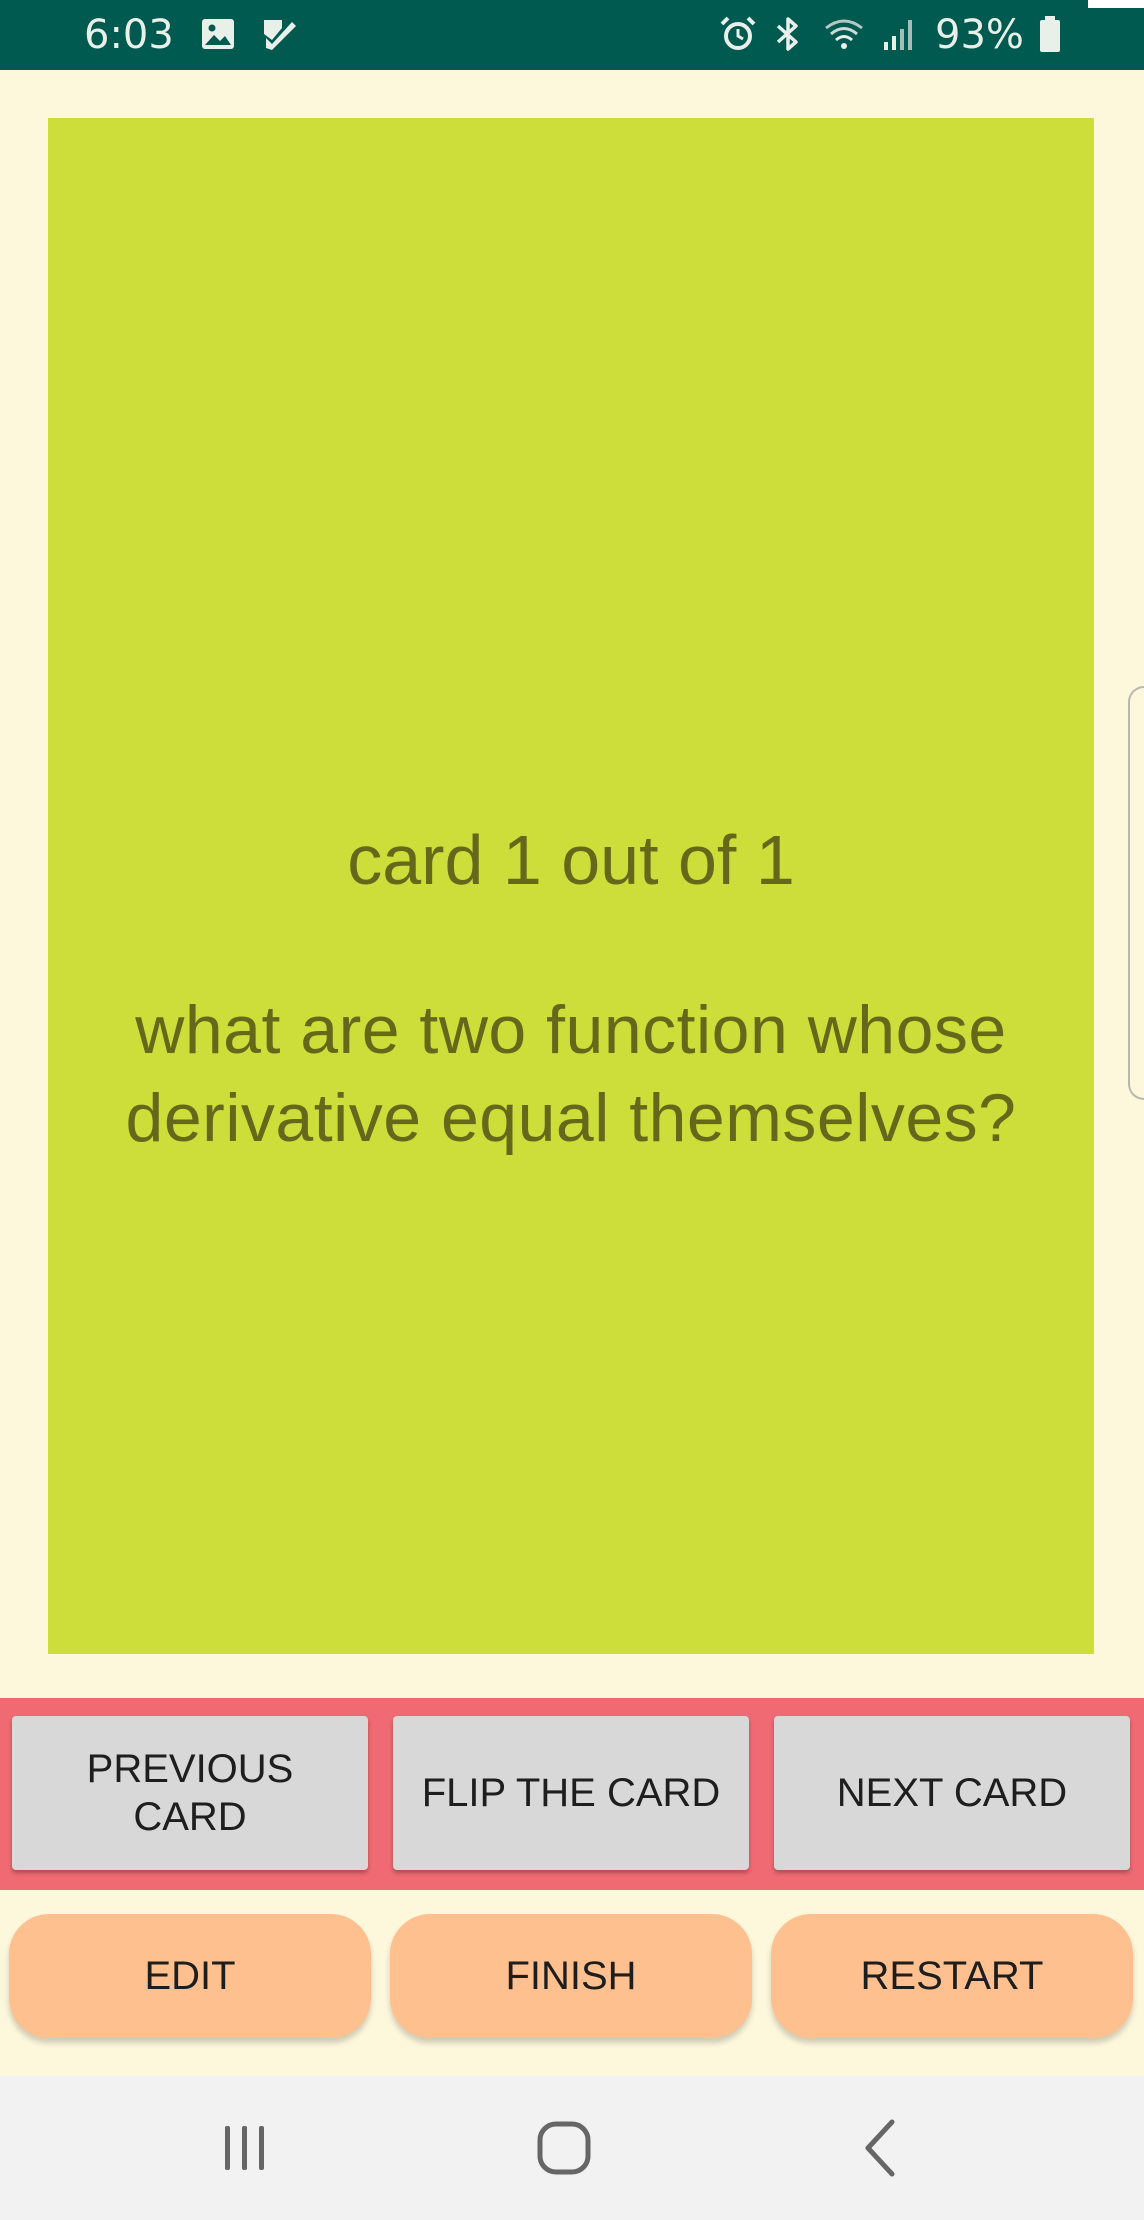 Image resolution: width=1144 pixels, height=2220 pixels. I want to click on alarm-icon, so click(738, 33).